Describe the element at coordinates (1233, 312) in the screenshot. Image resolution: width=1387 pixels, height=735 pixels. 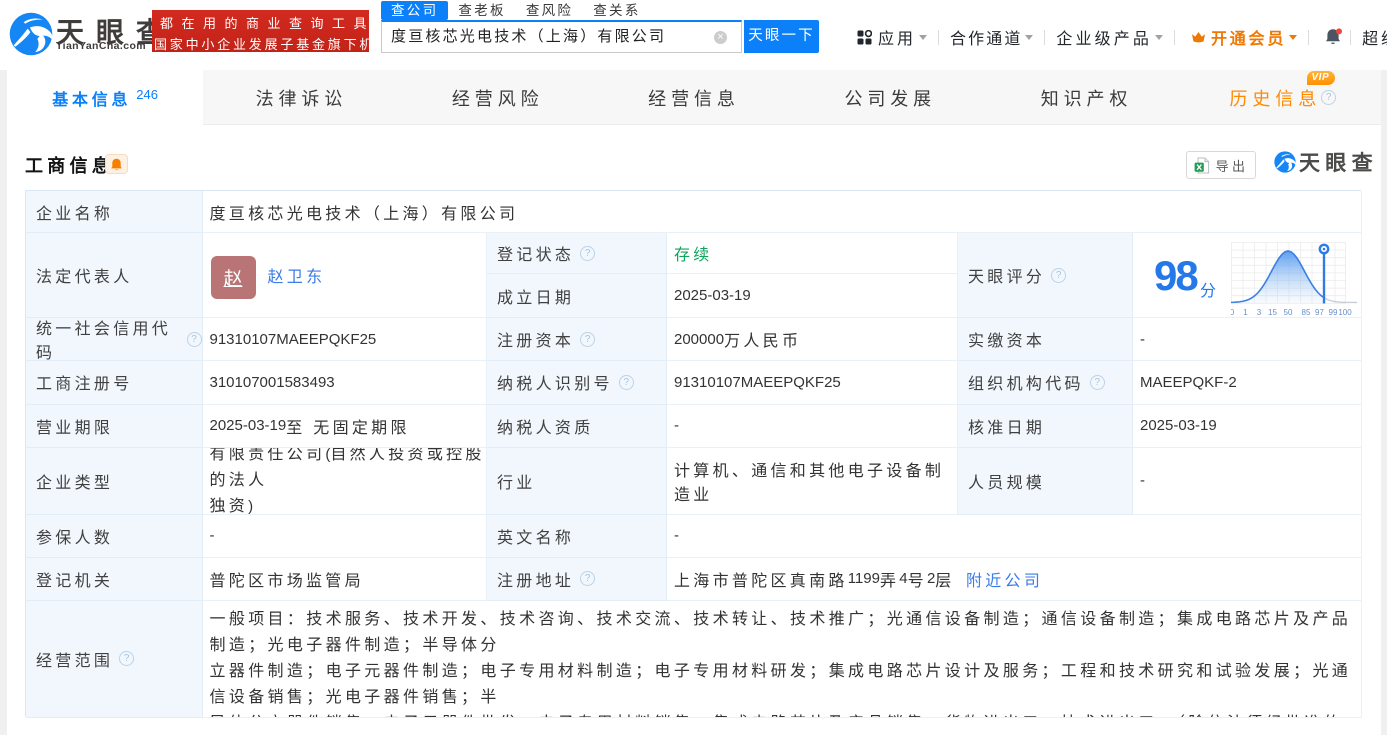
I see `svg-text: 0` at that location.